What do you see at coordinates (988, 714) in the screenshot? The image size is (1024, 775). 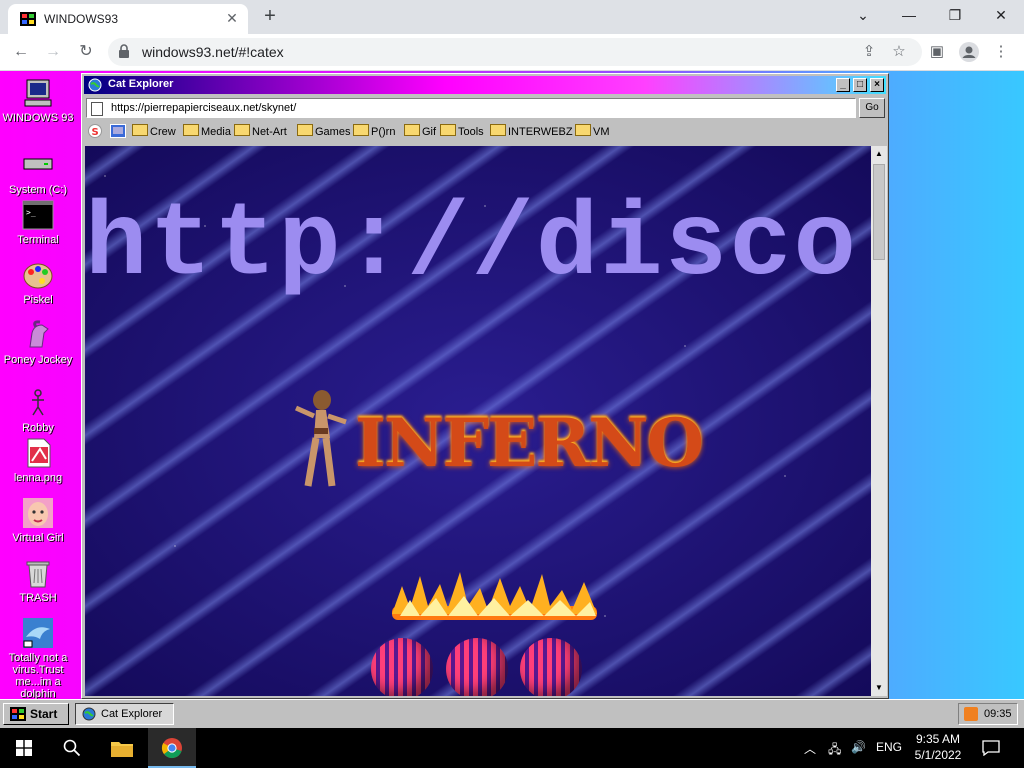 I see `win93-tray: 09:35` at bounding box center [988, 714].